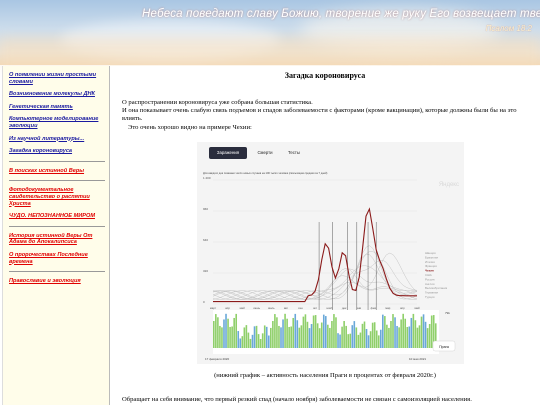  Describe the element at coordinates (374, 308) in the screenshot. I see `x-tick-label: фев` at that location.